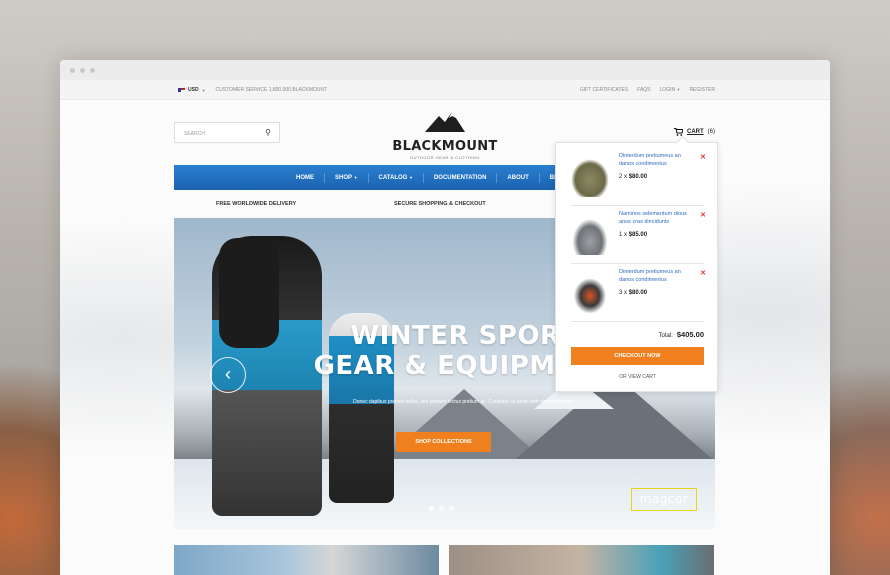  Describe the element at coordinates (445, 146) in the screenshot. I see `logo-name: BLACKMOUNT` at that location.